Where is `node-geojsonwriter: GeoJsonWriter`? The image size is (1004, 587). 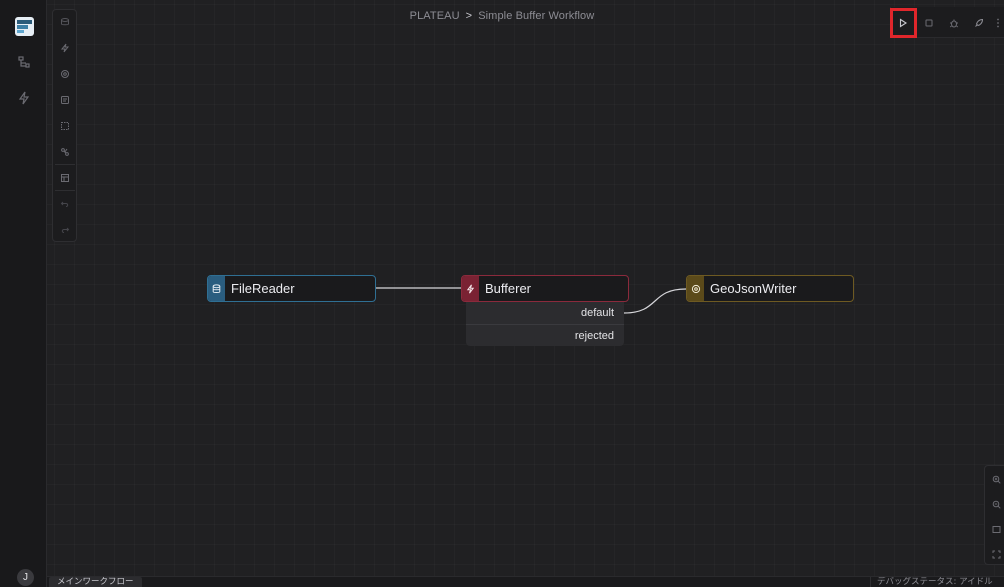 node-geojsonwriter: GeoJsonWriter is located at coordinates (770, 288).